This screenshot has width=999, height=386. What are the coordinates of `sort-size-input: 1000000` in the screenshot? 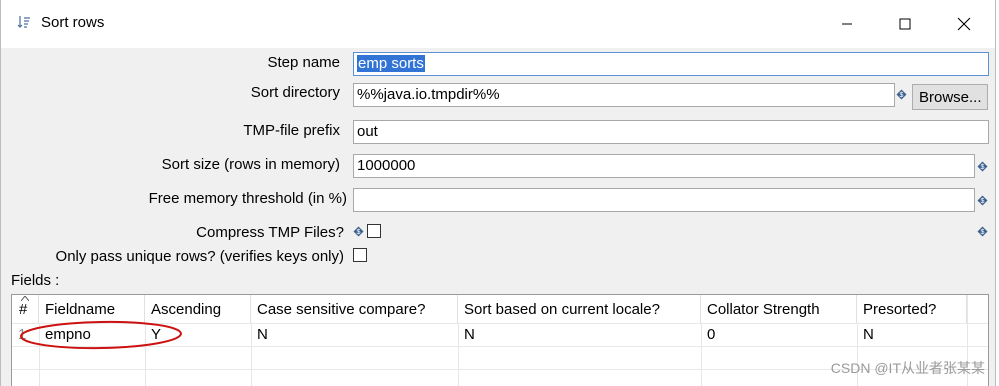 It's located at (664, 166).